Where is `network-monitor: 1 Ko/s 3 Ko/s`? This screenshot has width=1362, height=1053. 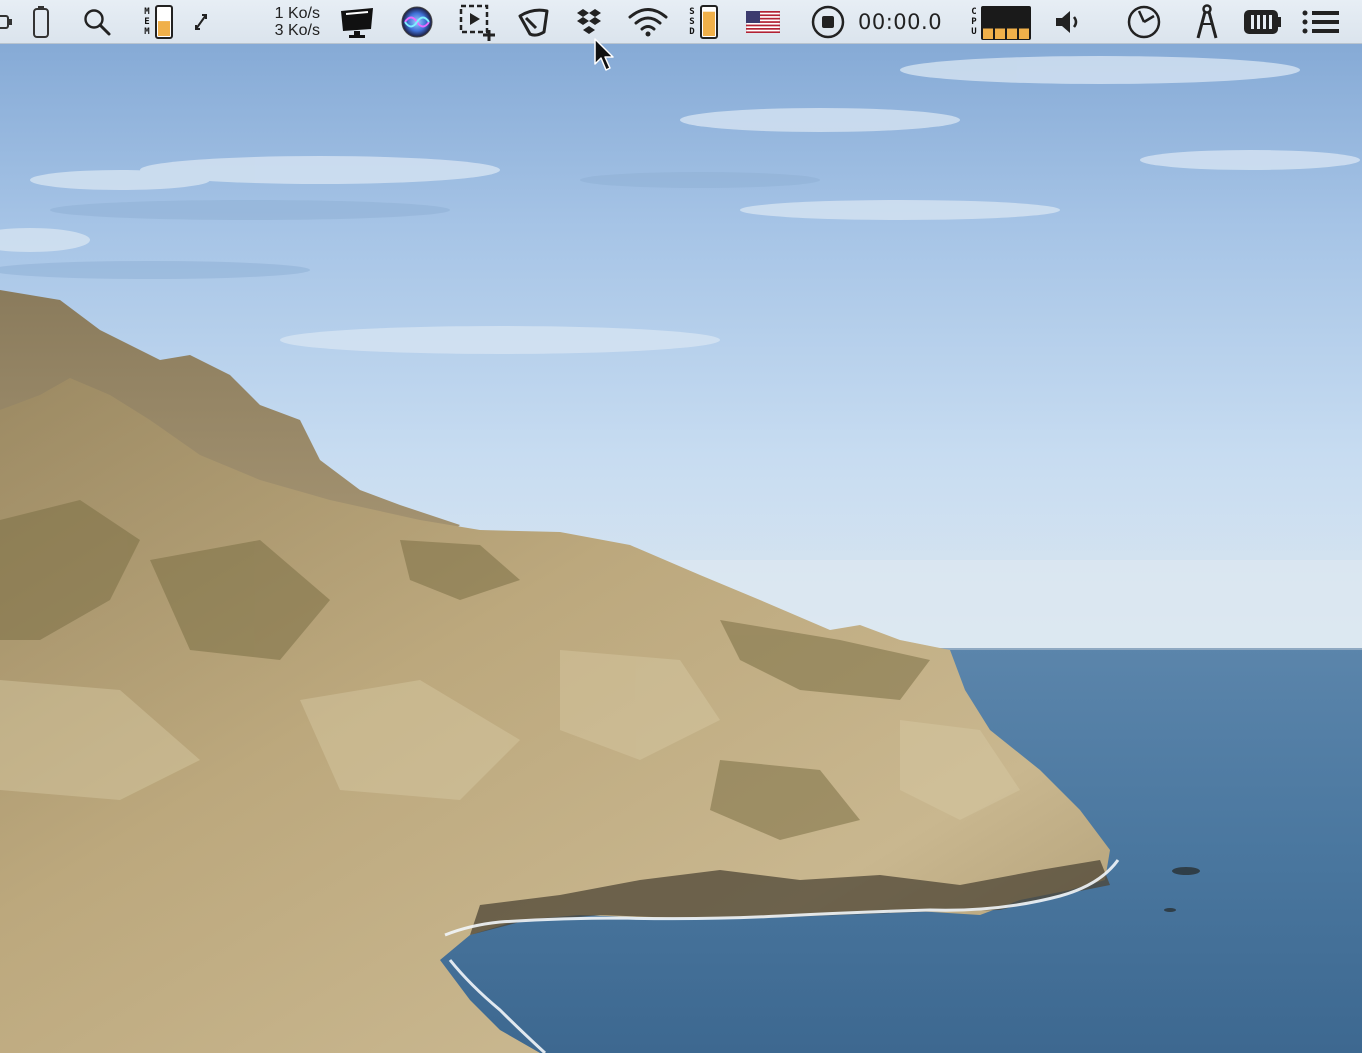 network-monitor: 1 Ko/s 3 Ko/s is located at coordinates (280, 22).